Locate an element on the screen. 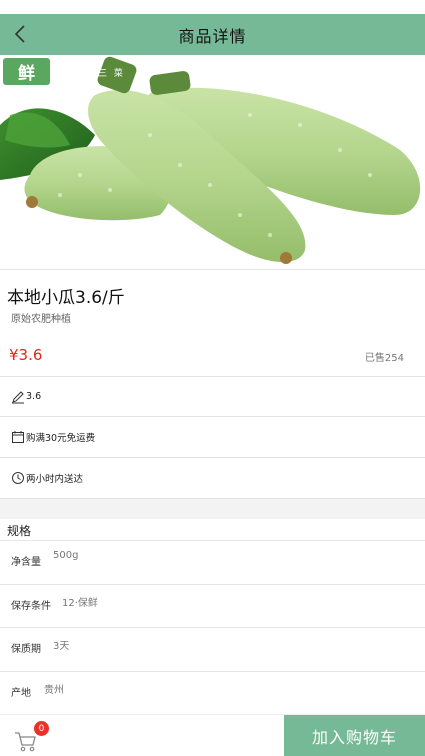 This screenshot has height=756, width=425. back-button is located at coordinates (20, 34).